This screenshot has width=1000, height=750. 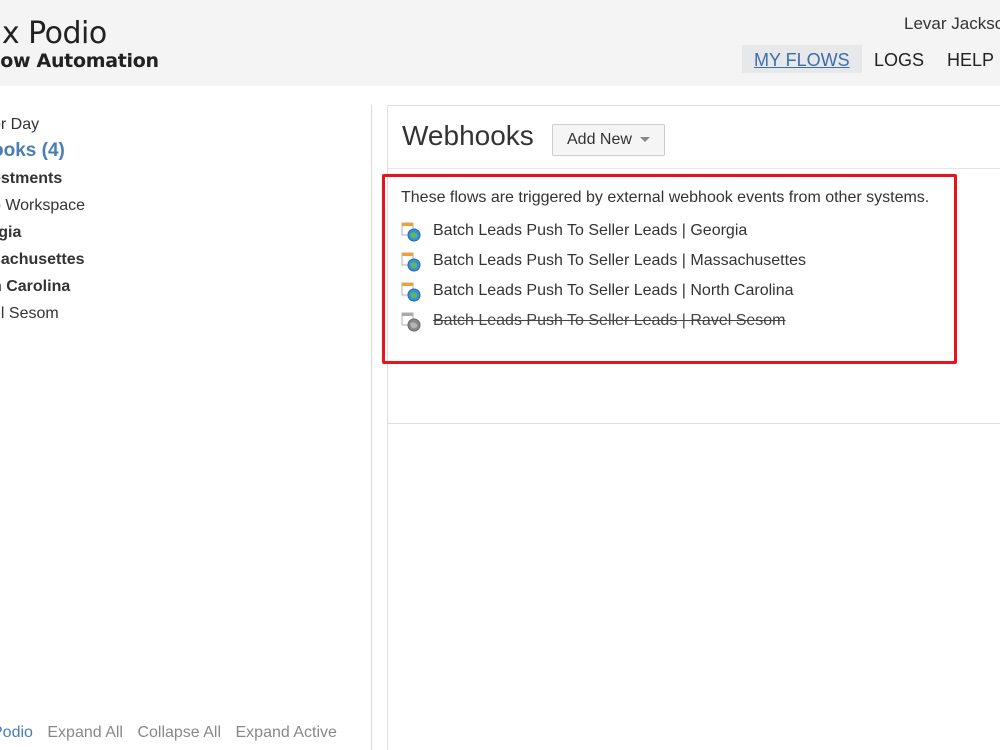 I want to click on sidebar-item-georgia: rgia, so click(x=10, y=233).